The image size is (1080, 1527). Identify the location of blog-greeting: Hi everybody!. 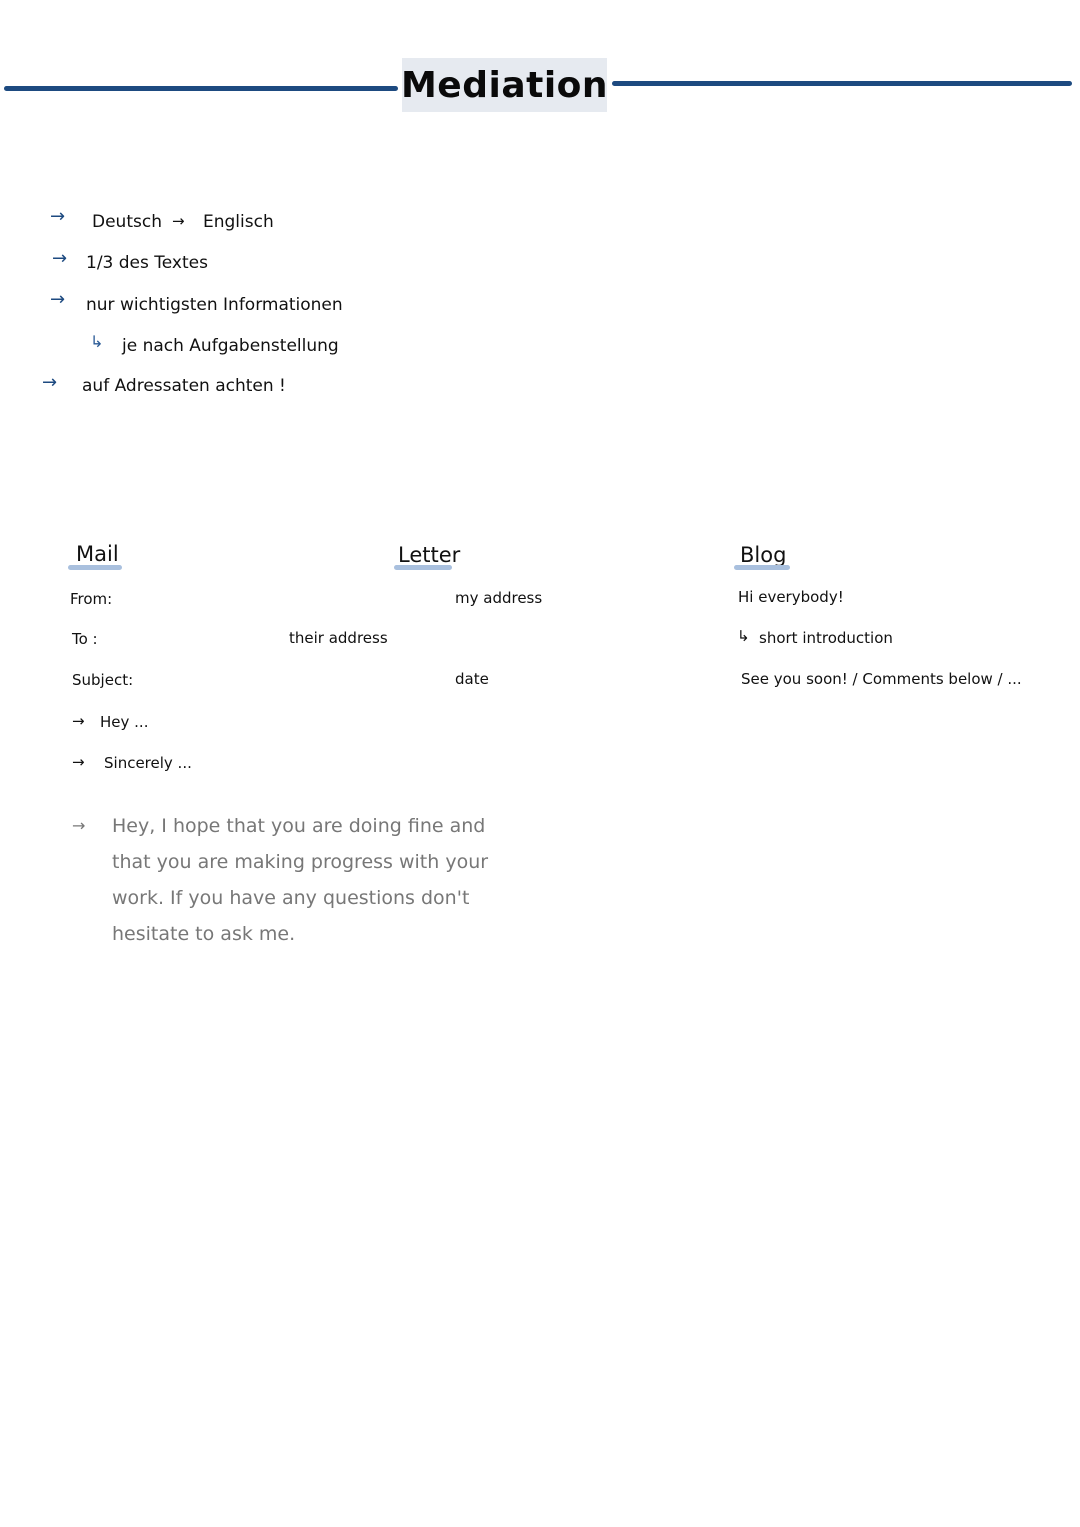
(791, 597).